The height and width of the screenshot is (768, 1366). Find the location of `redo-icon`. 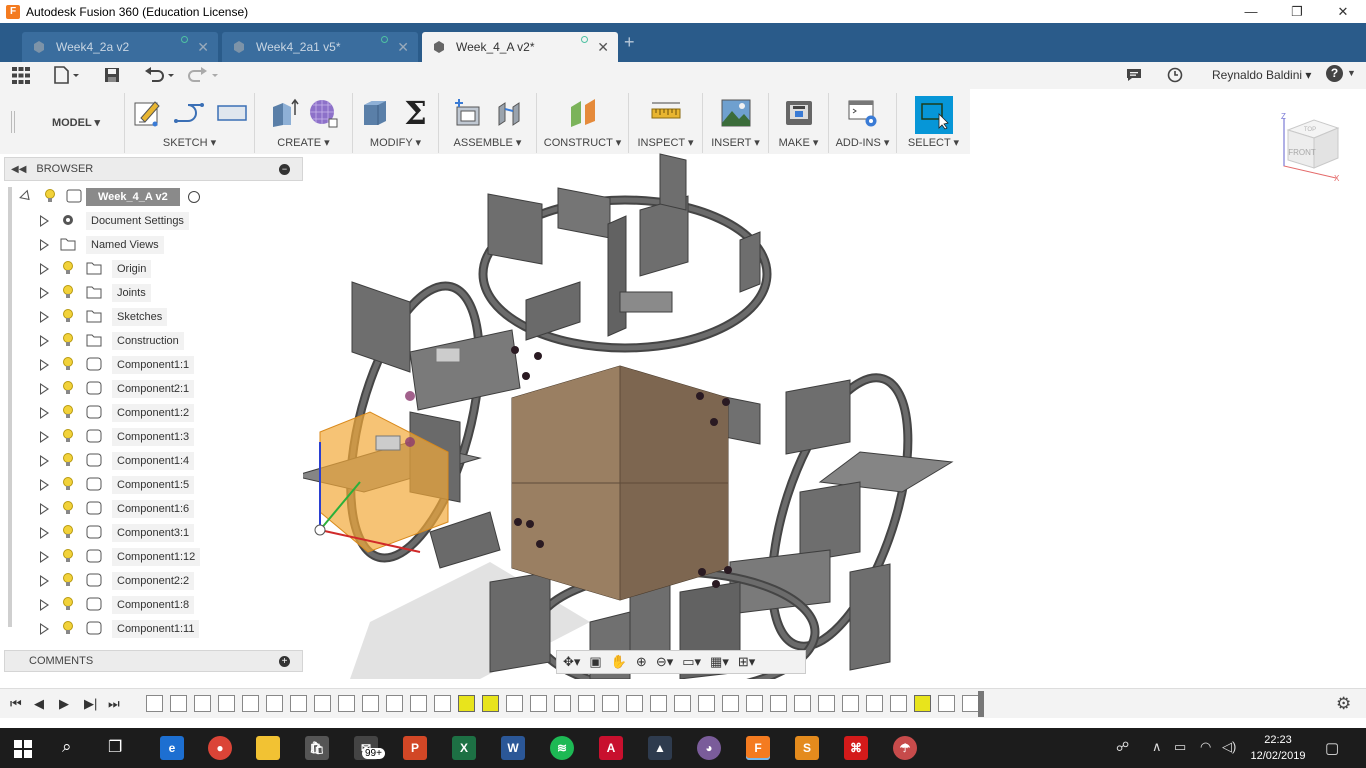

redo-icon is located at coordinates (204, 75).